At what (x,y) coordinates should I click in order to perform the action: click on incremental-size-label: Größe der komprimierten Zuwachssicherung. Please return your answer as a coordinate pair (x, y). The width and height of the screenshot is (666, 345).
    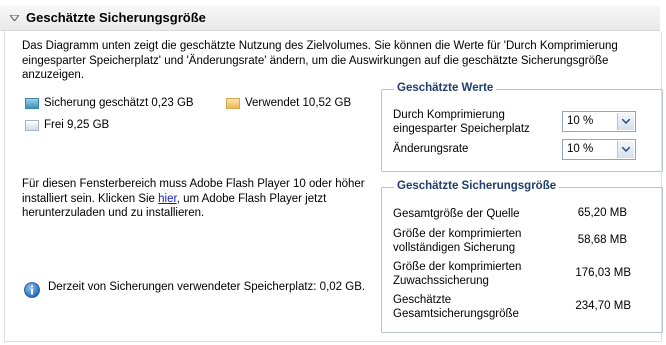
    Looking at the image, I should click on (457, 274).